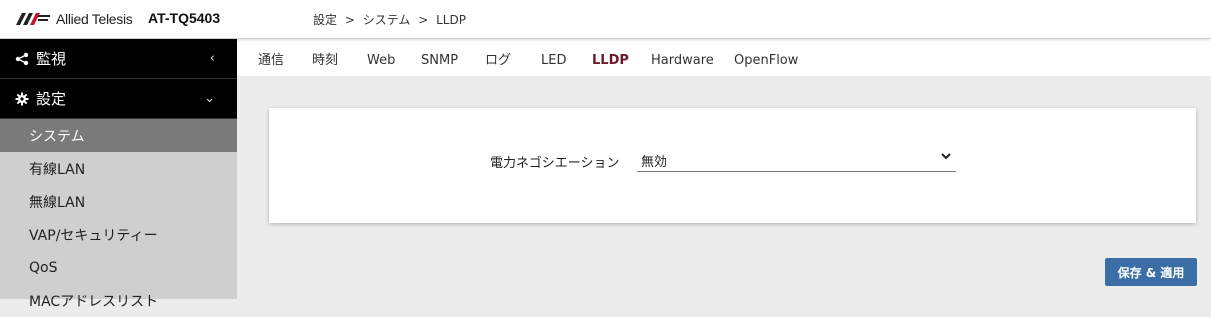 The height and width of the screenshot is (317, 1211). I want to click on tab-openflow: OpenFlow, so click(766, 57).